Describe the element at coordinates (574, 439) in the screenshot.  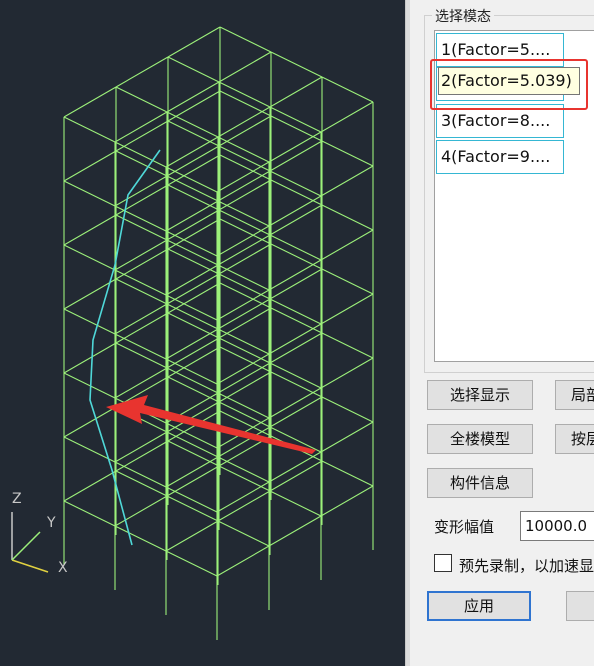
I see `by-floor-button: 按层` at that location.